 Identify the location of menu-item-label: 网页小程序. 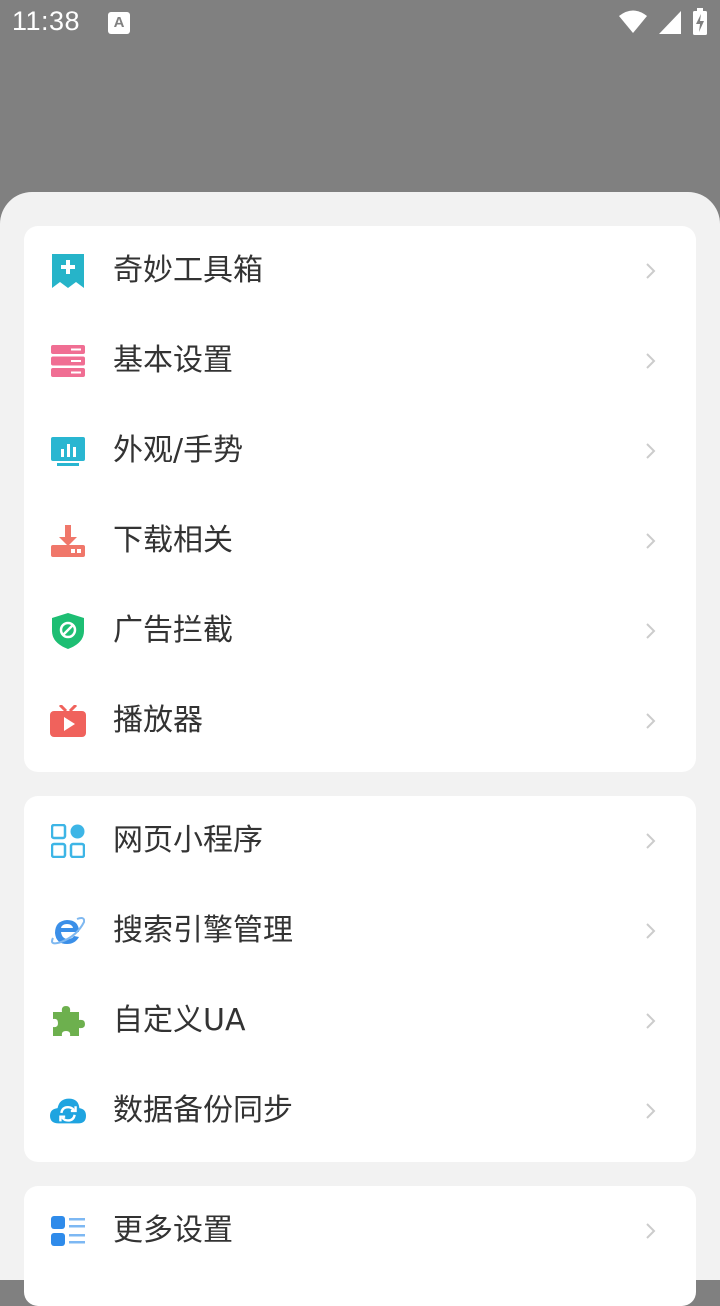
(188, 840).